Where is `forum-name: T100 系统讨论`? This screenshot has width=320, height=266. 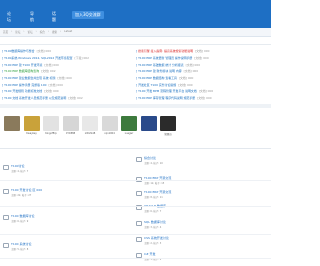
forum-name: T100 系统讨论 is located at coordinates (21, 244).